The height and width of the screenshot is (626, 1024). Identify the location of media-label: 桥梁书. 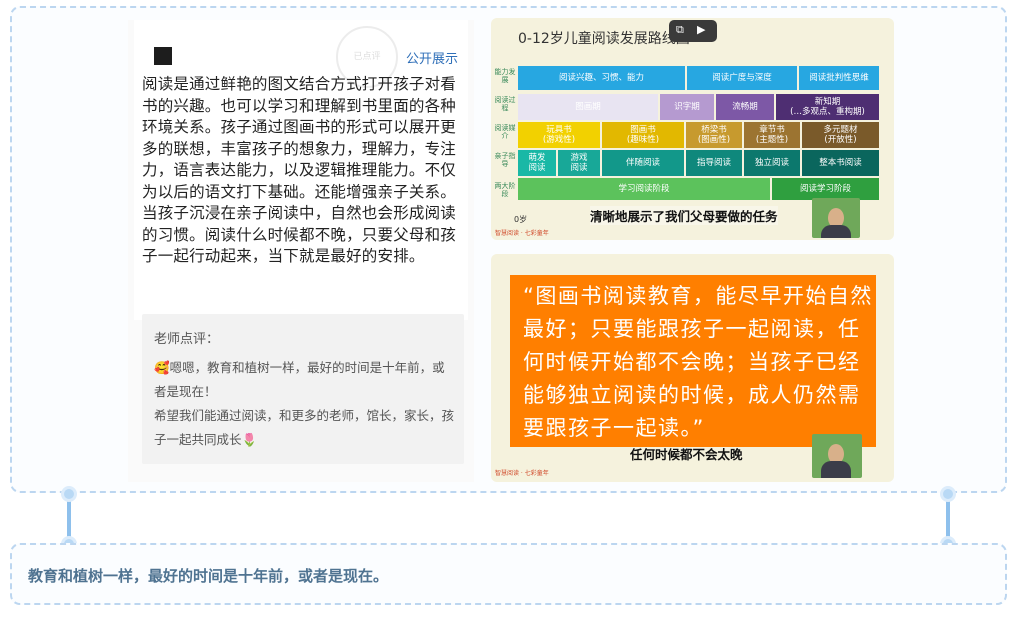
(714, 130).